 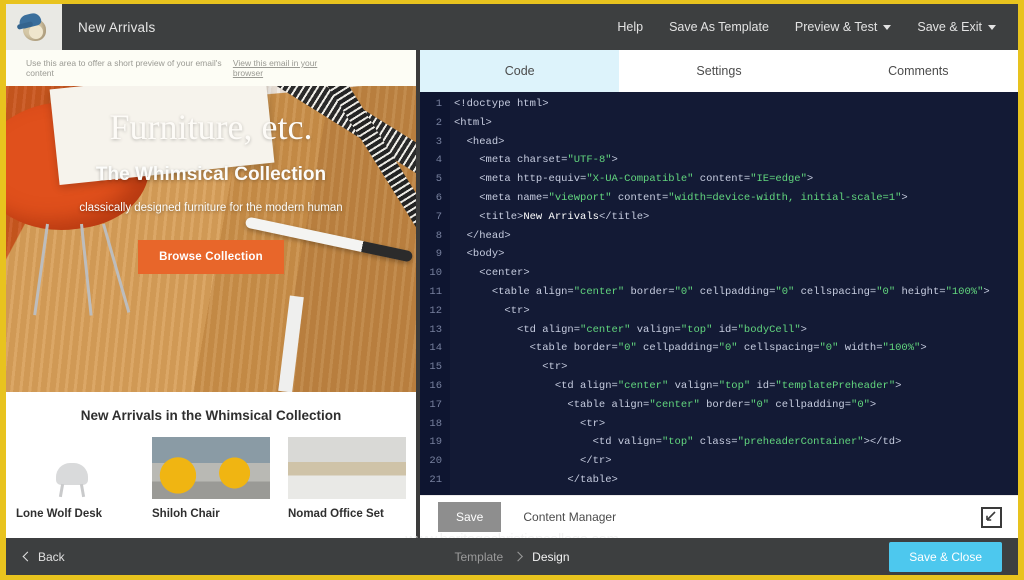 I want to click on code-token: <meta http-equiv=, so click(x=533, y=179).